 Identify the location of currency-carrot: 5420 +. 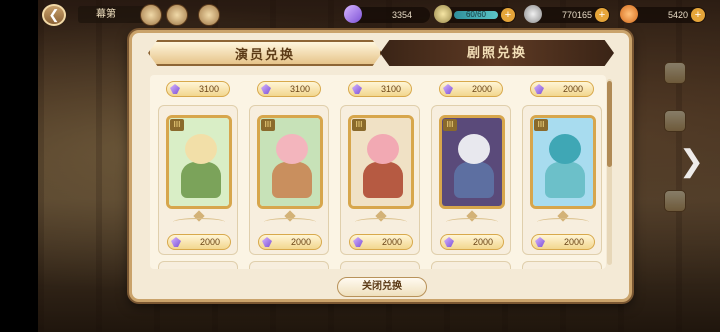
(663, 14).